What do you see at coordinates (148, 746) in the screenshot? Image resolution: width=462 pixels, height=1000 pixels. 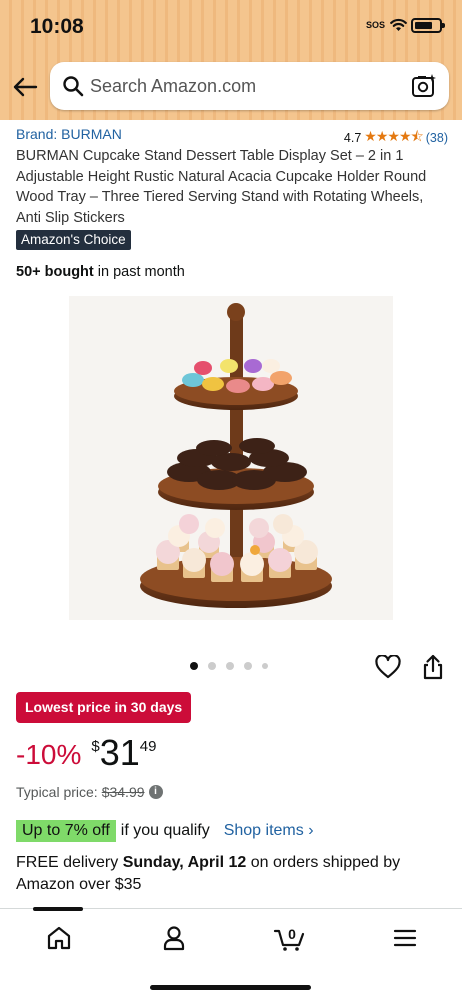 I see `price-fraction: 49` at bounding box center [148, 746].